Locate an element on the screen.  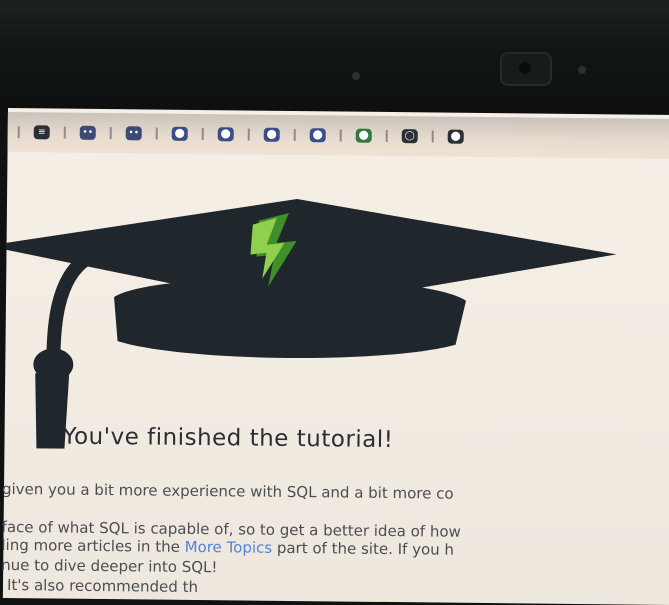
chat-icon: •• is located at coordinates (87, 132).